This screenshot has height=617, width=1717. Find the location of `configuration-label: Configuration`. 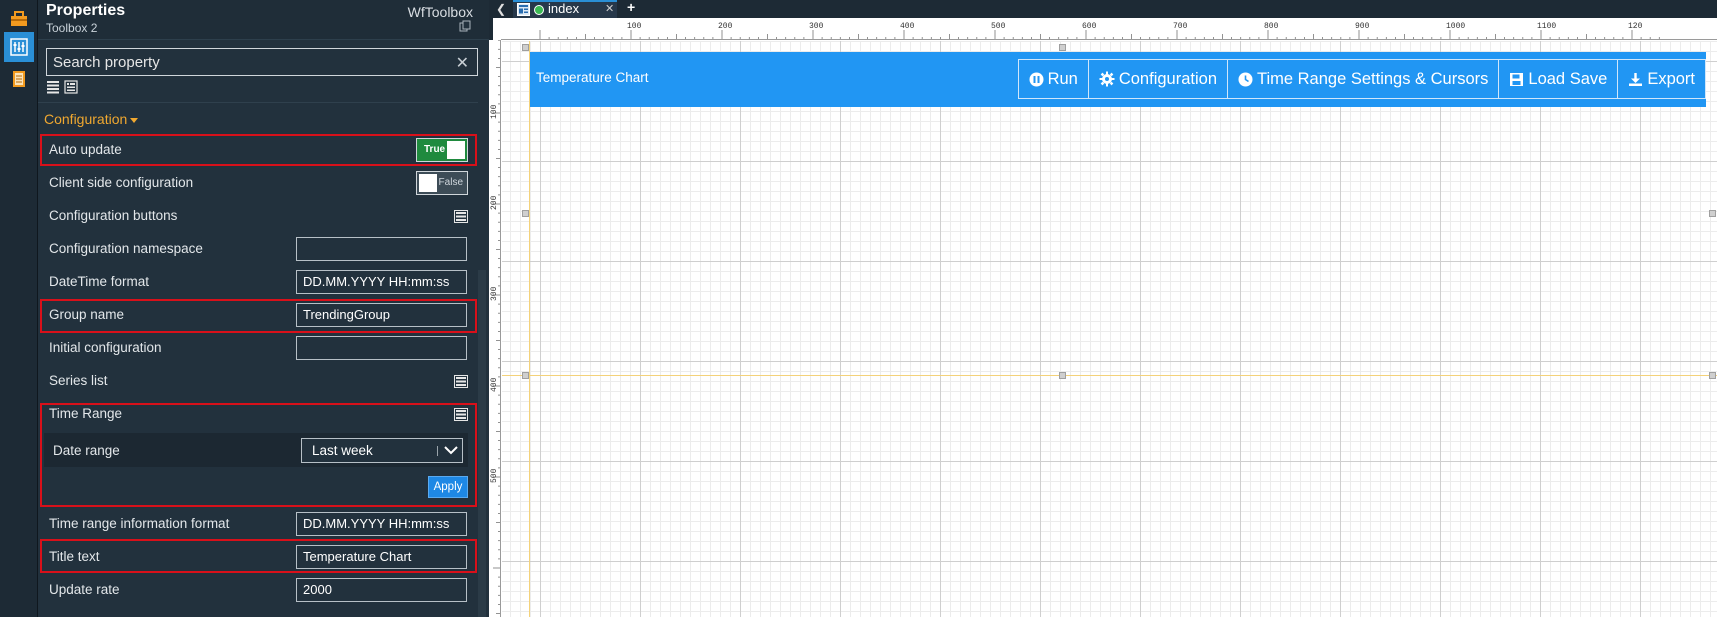

configuration-label: Configuration is located at coordinates (1167, 78).